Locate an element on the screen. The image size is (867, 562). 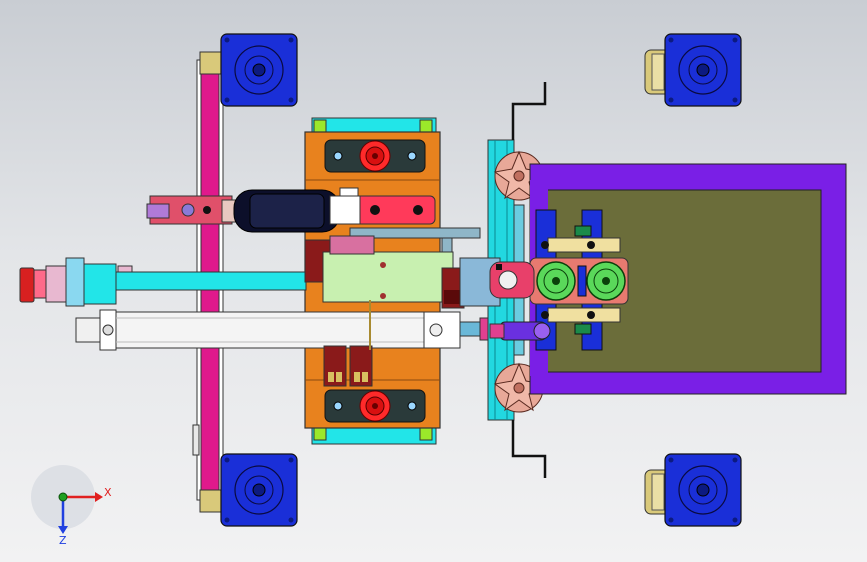
motor-bottom-right is located at coordinates (703, 490).